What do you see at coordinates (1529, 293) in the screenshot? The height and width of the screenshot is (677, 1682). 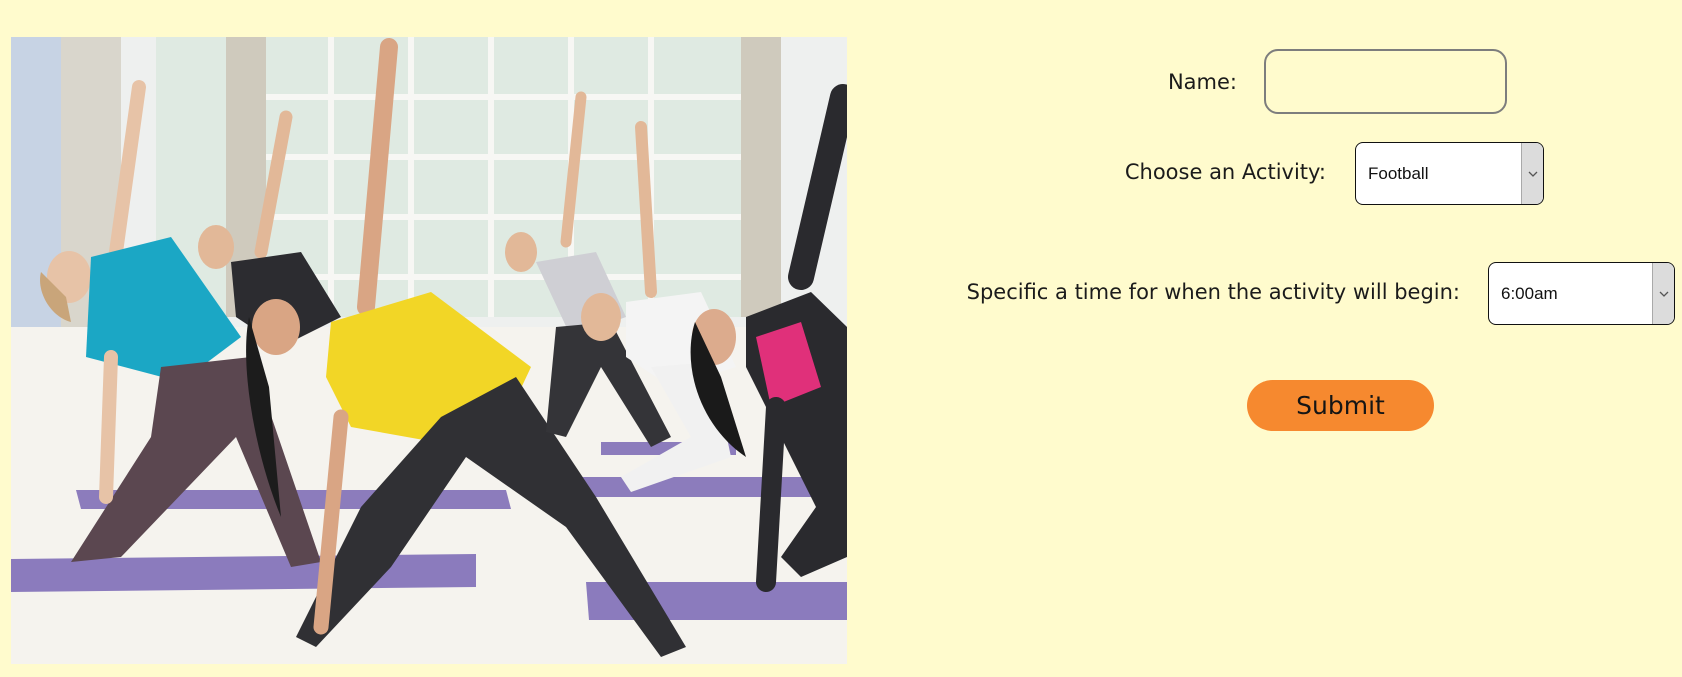 I see `time-selected-value: 6:00am` at bounding box center [1529, 293].